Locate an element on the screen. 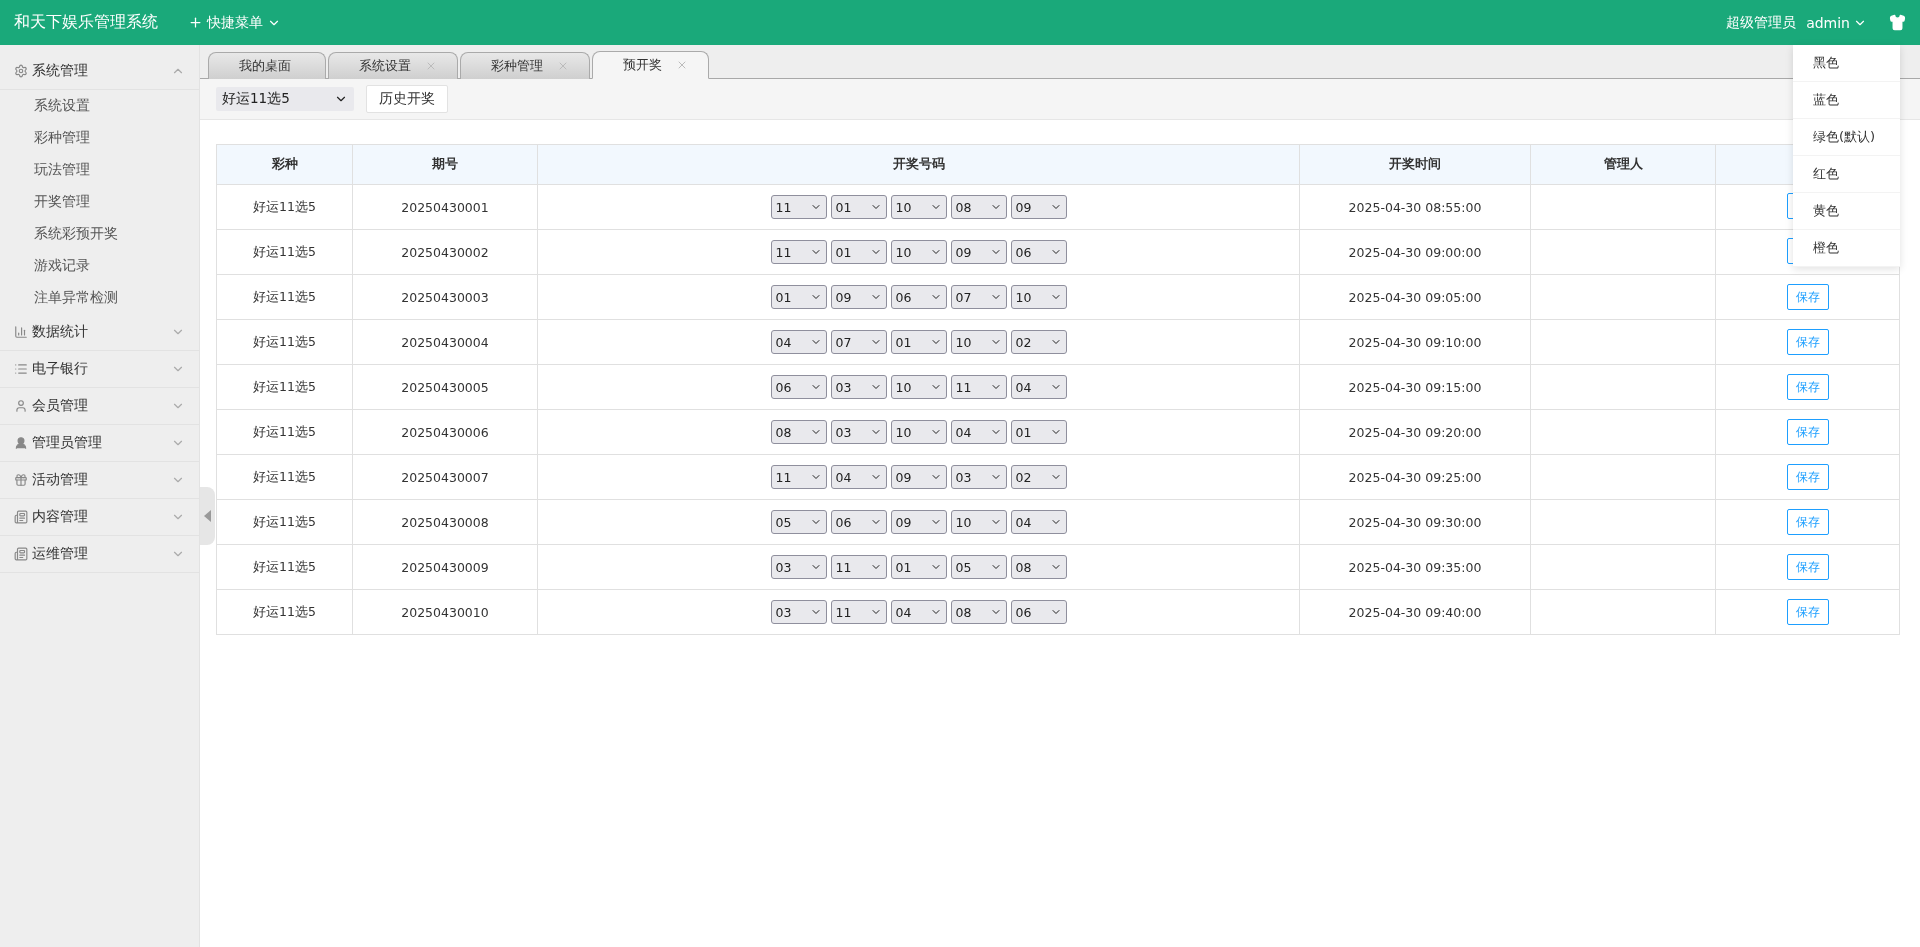 This screenshot has width=1920, height=947. table-cell: 2025-04-30 09:10:00 is located at coordinates (1415, 342).